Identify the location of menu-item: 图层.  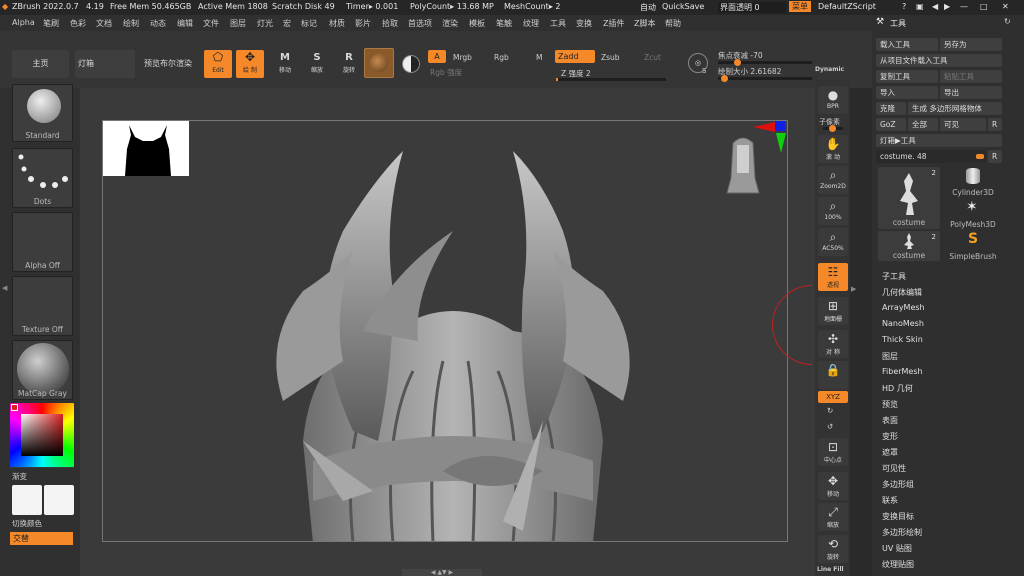
(238, 23).